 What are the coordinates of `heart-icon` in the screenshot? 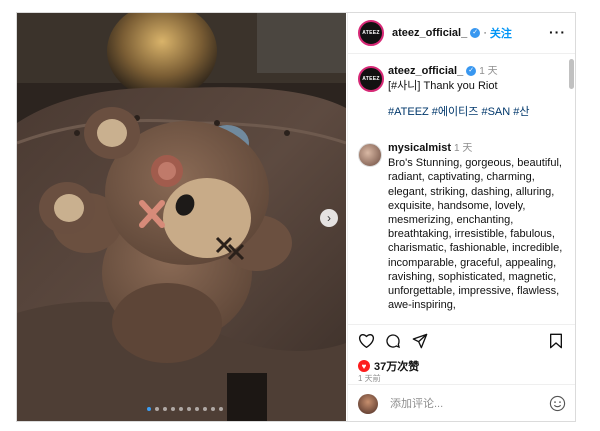 It's located at (366, 343).